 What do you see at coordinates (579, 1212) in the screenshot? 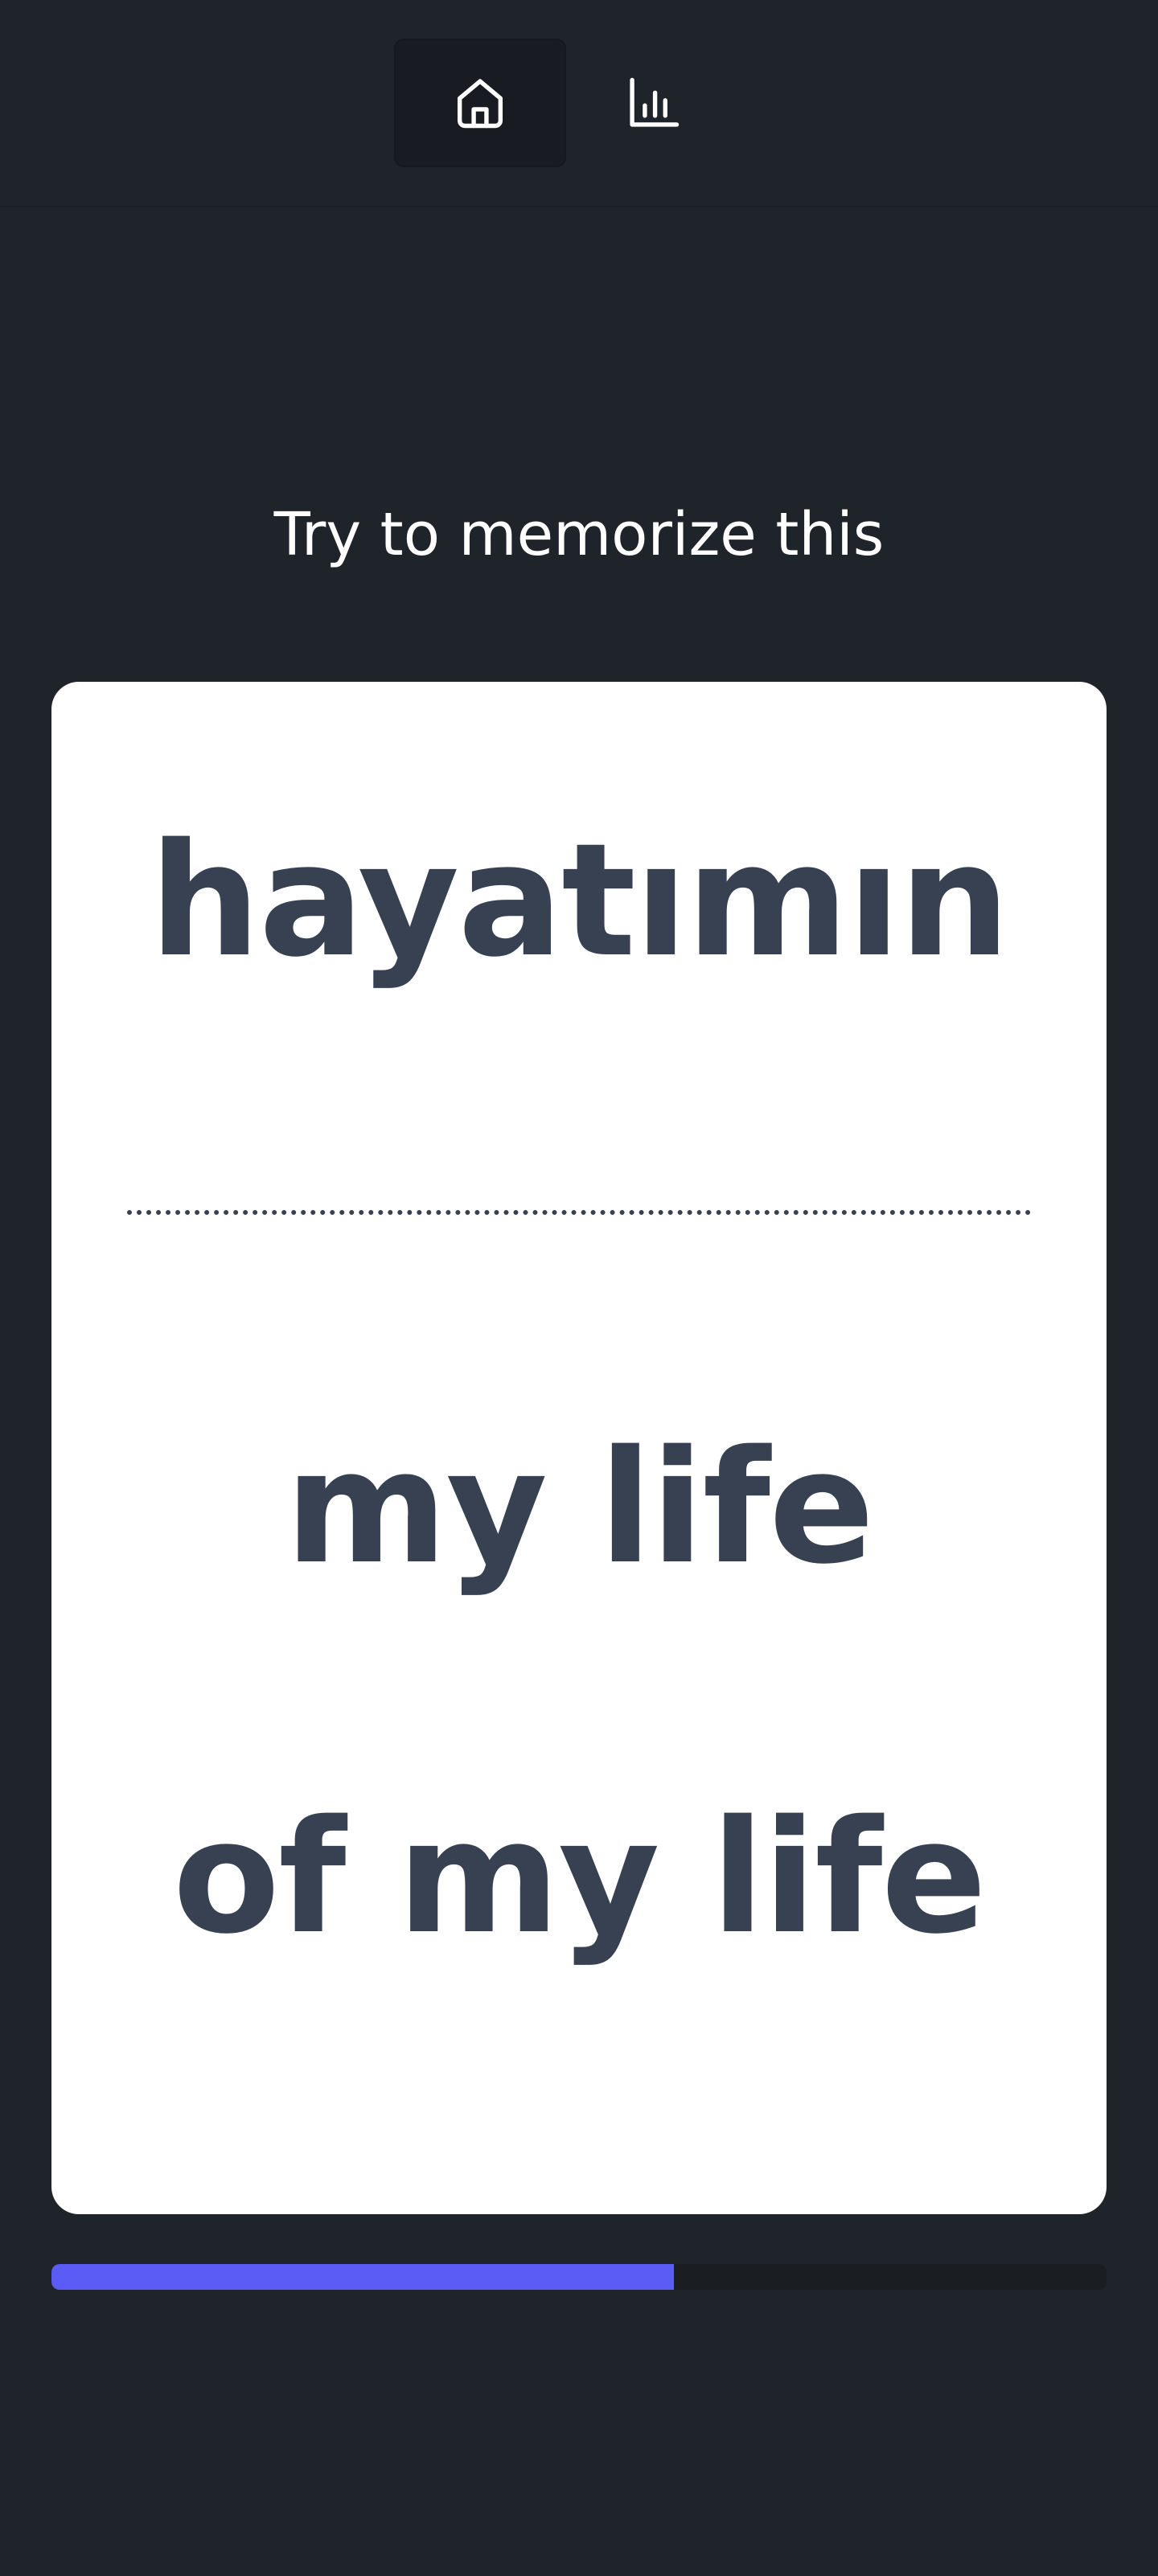
I see `card-divider` at bounding box center [579, 1212].